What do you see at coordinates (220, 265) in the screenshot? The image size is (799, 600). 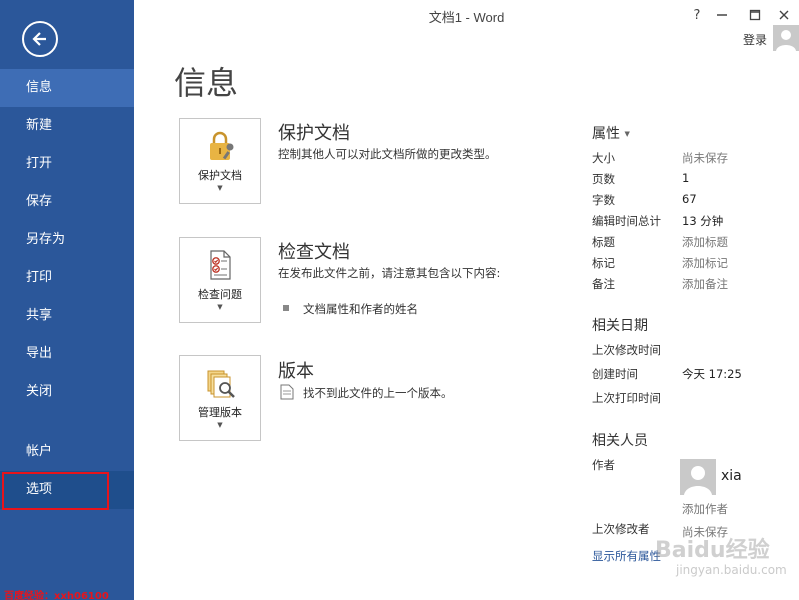 I see `inspect-document-icon` at bounding box center [220, 265].